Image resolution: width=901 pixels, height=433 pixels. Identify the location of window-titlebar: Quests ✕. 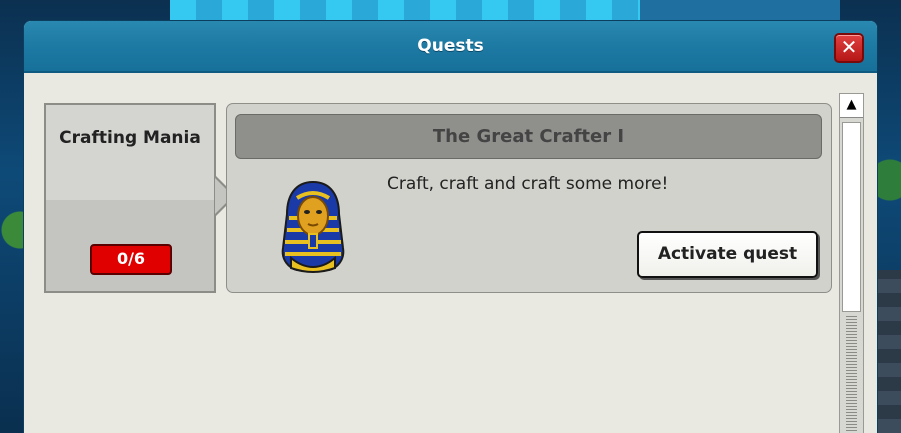
(450, 47).